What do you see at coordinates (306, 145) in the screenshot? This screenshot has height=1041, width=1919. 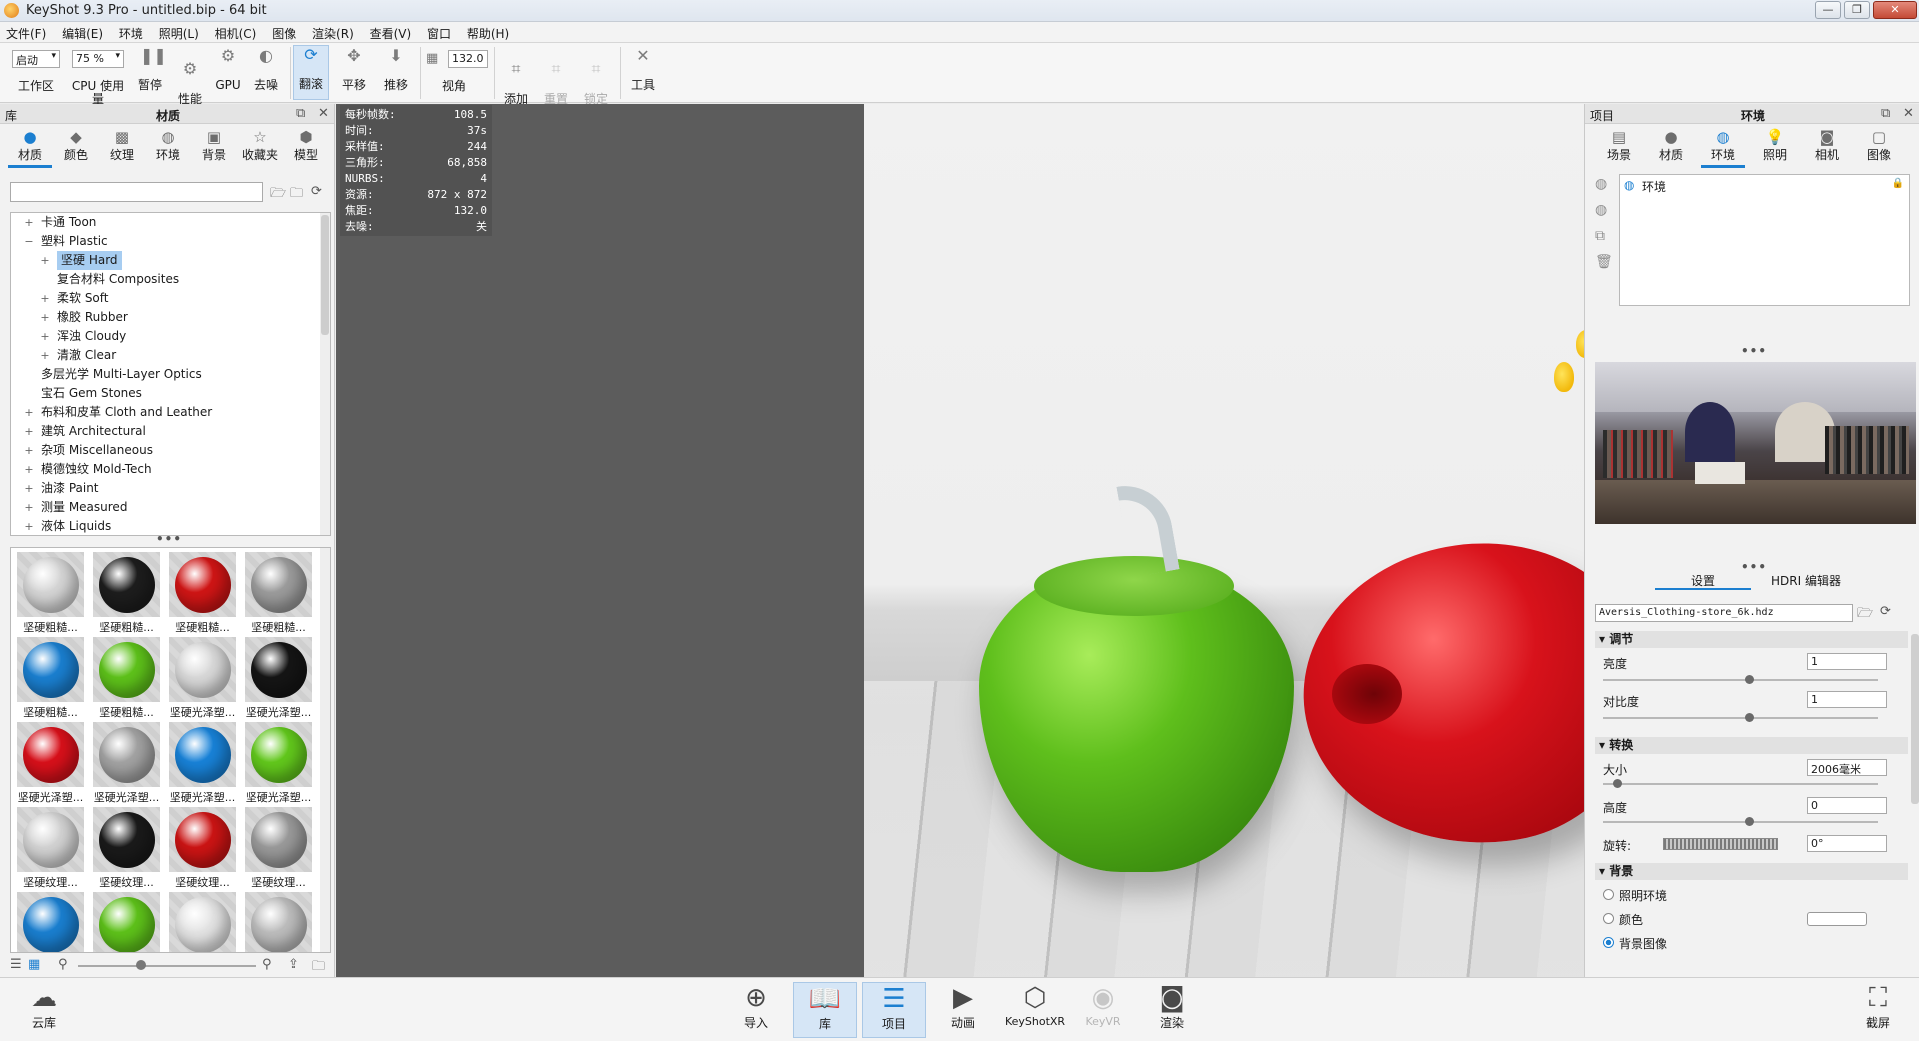 I see `tab-models: ⬢ 模型` at bounding box center [306, 145].